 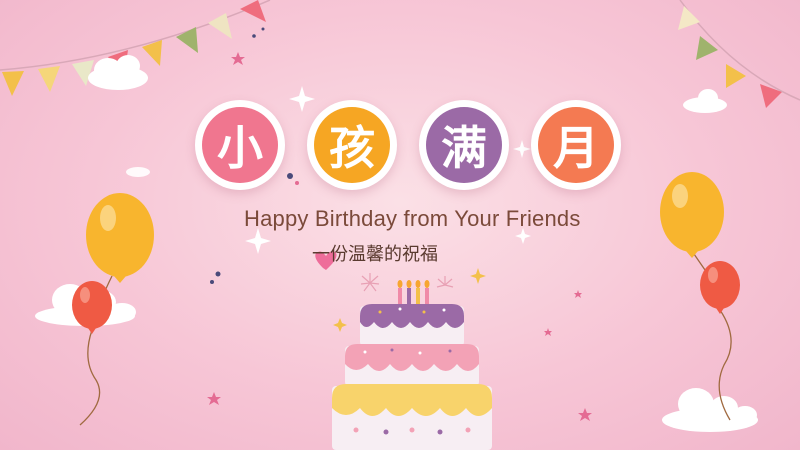 I want to click on balloon-icon, so click(x=92, y=353).